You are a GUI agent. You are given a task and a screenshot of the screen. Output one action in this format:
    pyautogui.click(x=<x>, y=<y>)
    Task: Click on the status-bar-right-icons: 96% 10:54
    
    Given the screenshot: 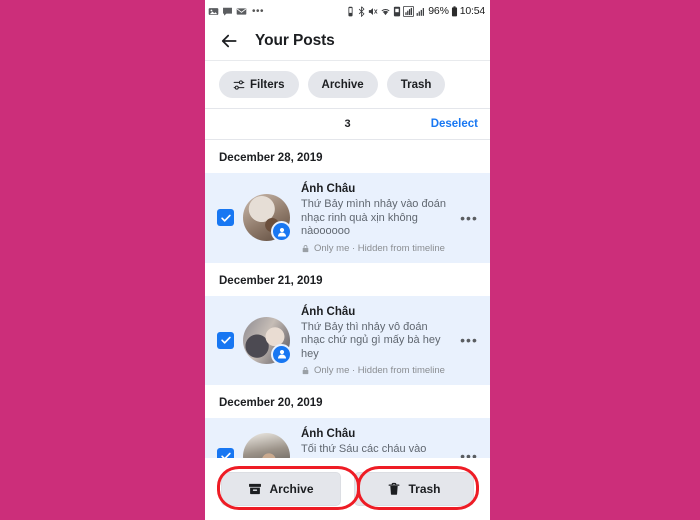 What is the action you would take?
    pyautogui.click(x=415, y=11)
    